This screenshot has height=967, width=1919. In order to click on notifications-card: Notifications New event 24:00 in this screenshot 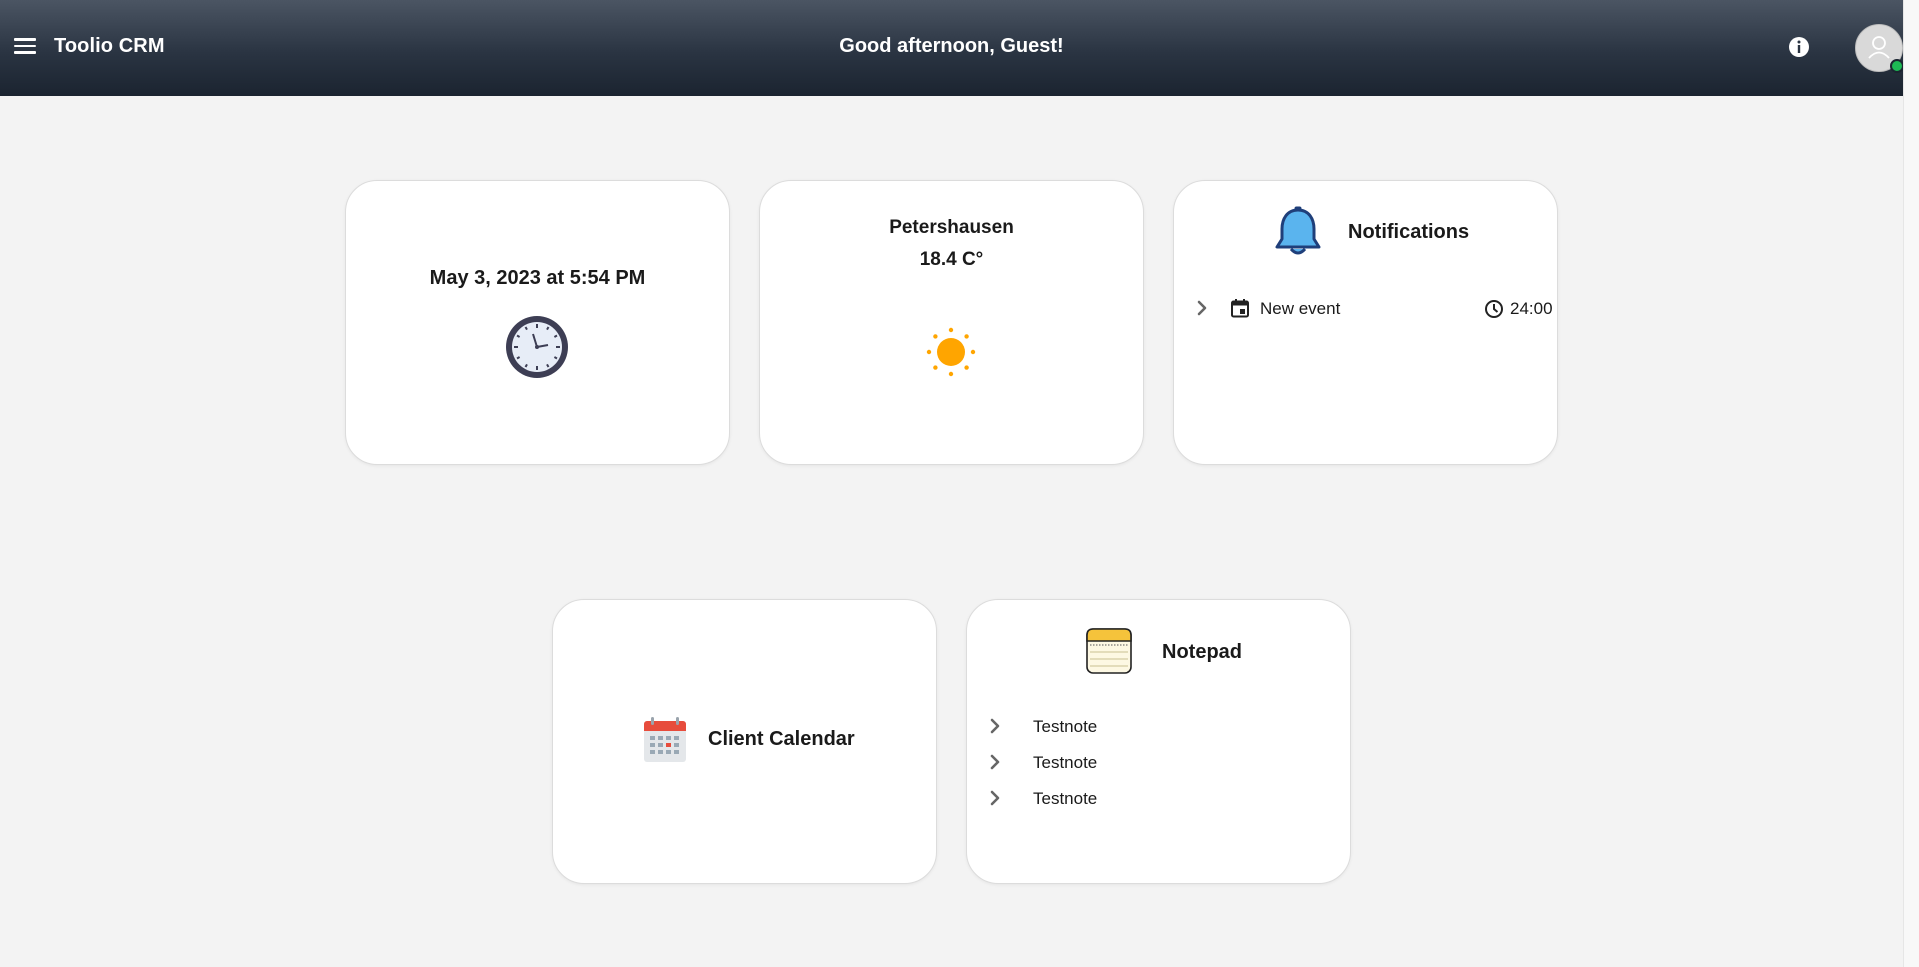, I will do `click(1365, 322)`.